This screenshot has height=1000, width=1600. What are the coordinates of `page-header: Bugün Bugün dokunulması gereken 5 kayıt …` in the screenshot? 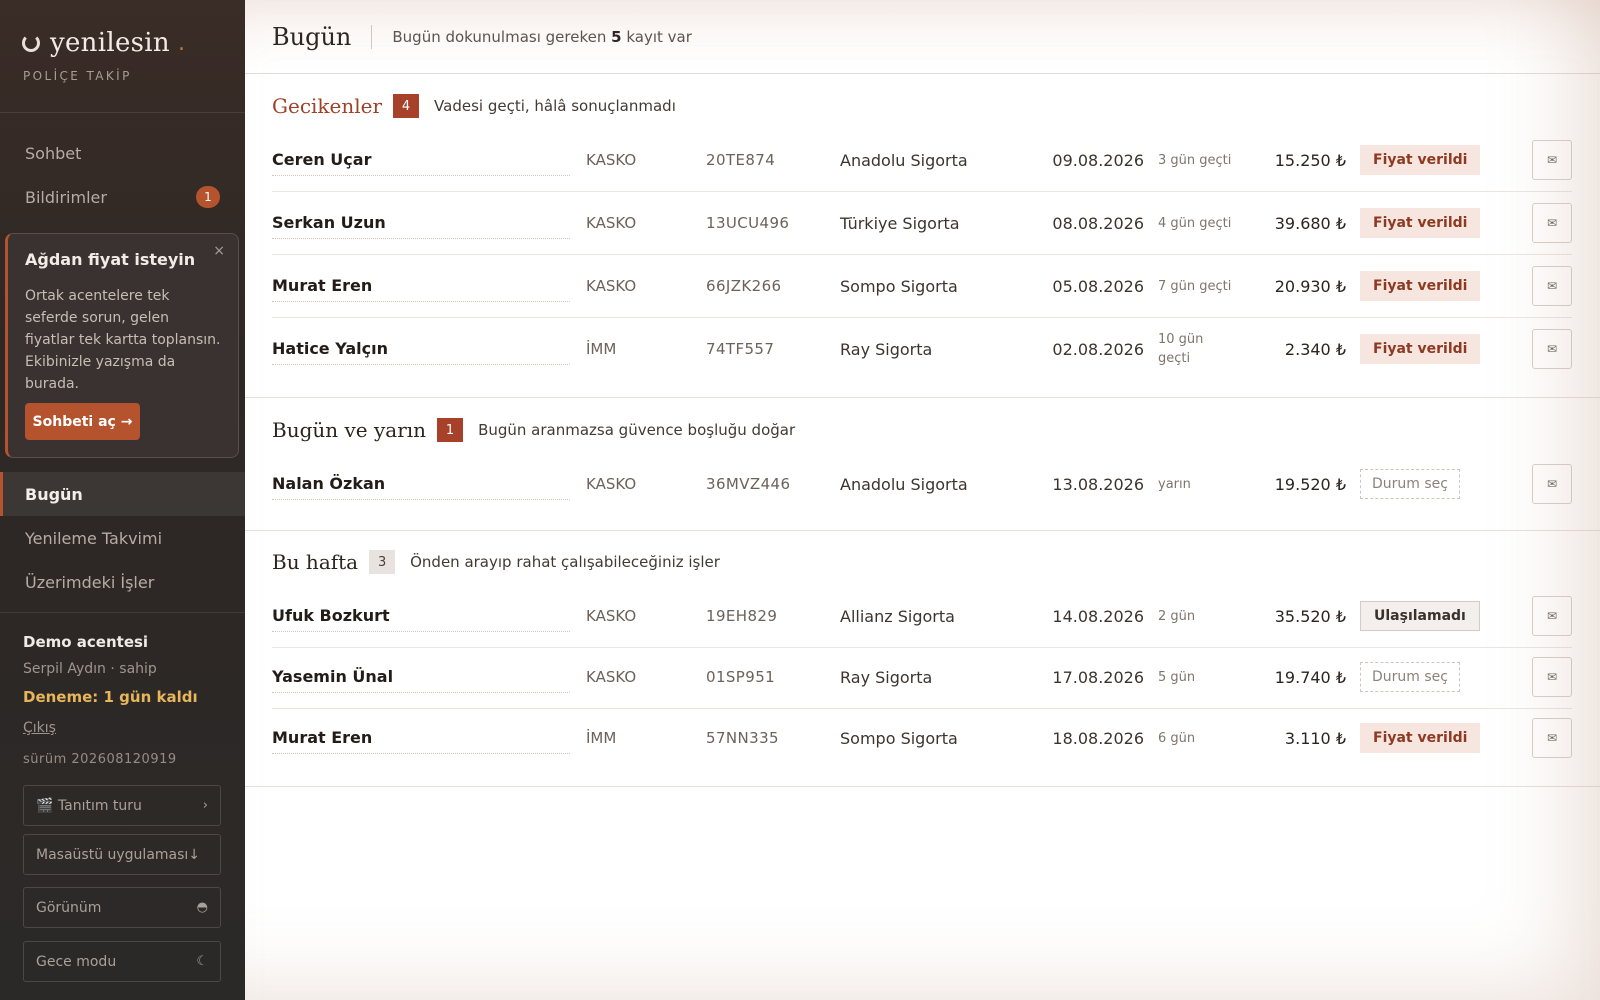 It's located at (922, 37).